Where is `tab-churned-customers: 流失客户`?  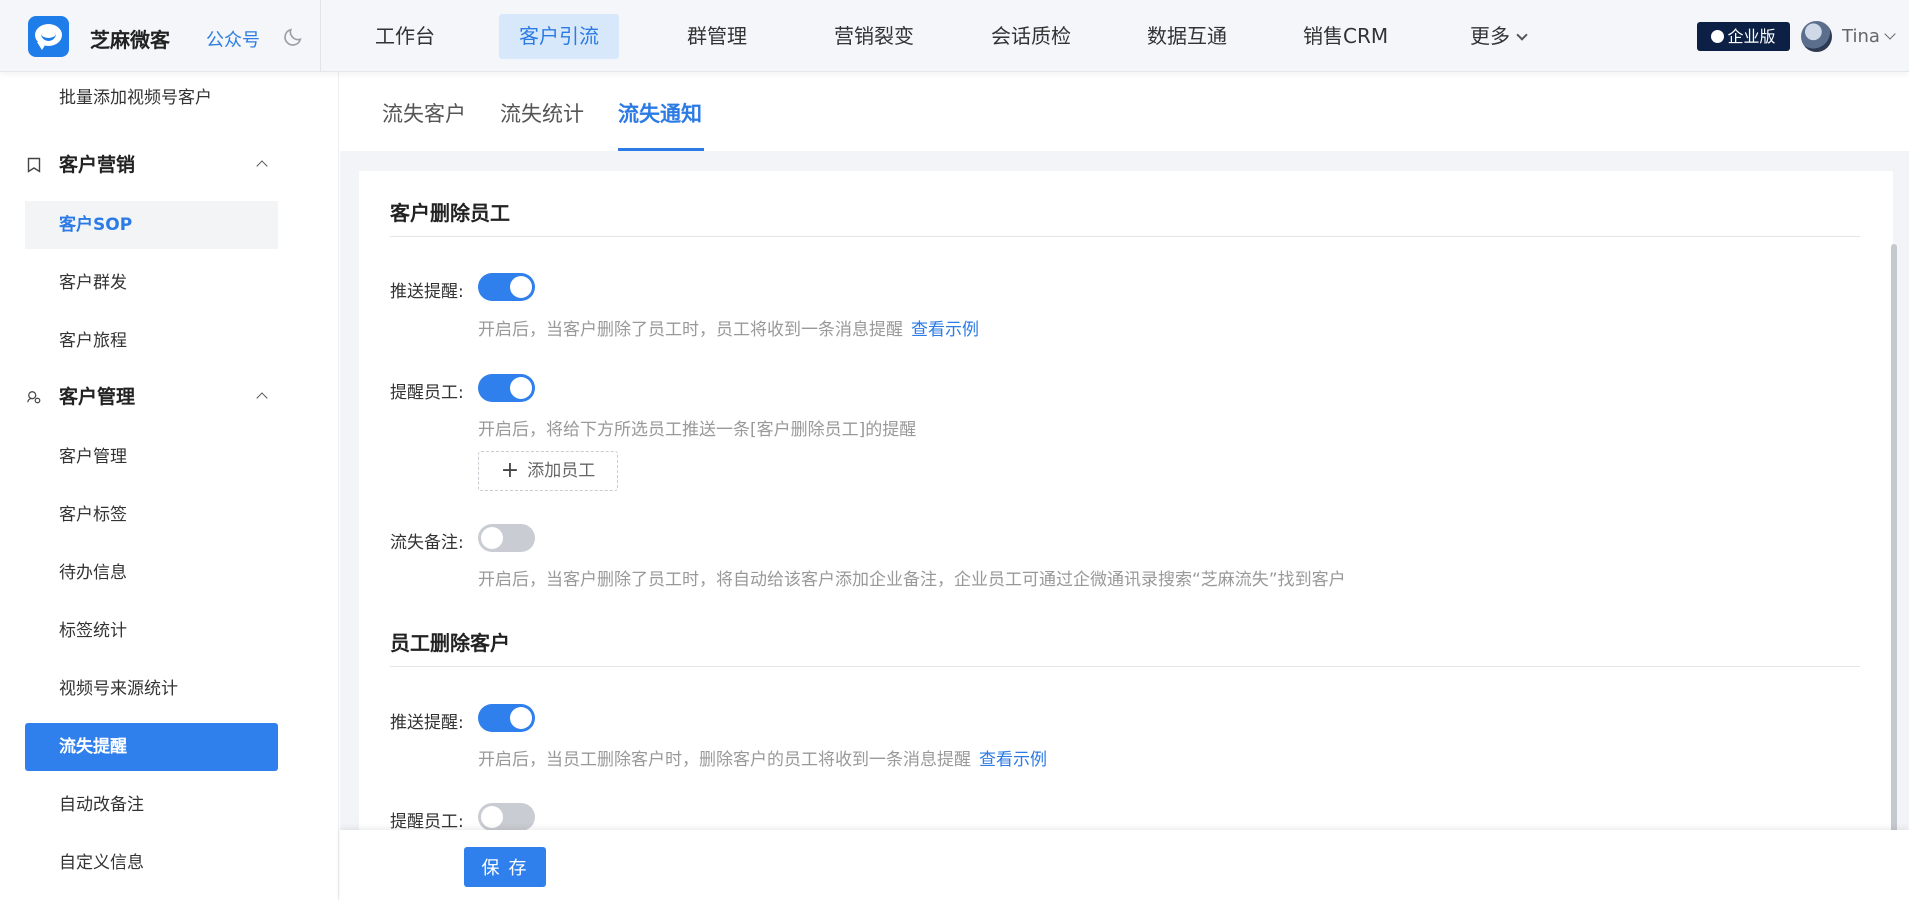
tab-churned-customers: 流失客户 is located at coordinates (424, 113).